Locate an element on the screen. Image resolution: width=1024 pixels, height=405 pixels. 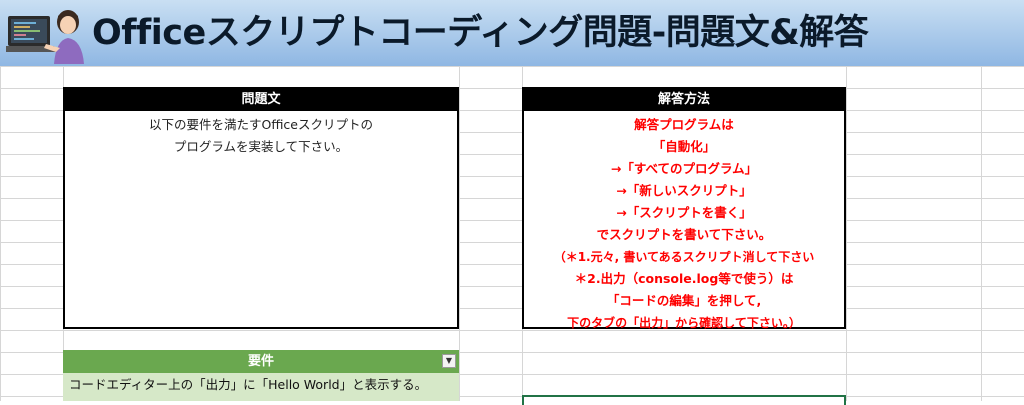
requirements-table-header: 要件 ▼ is located at coordinates (261, 361).